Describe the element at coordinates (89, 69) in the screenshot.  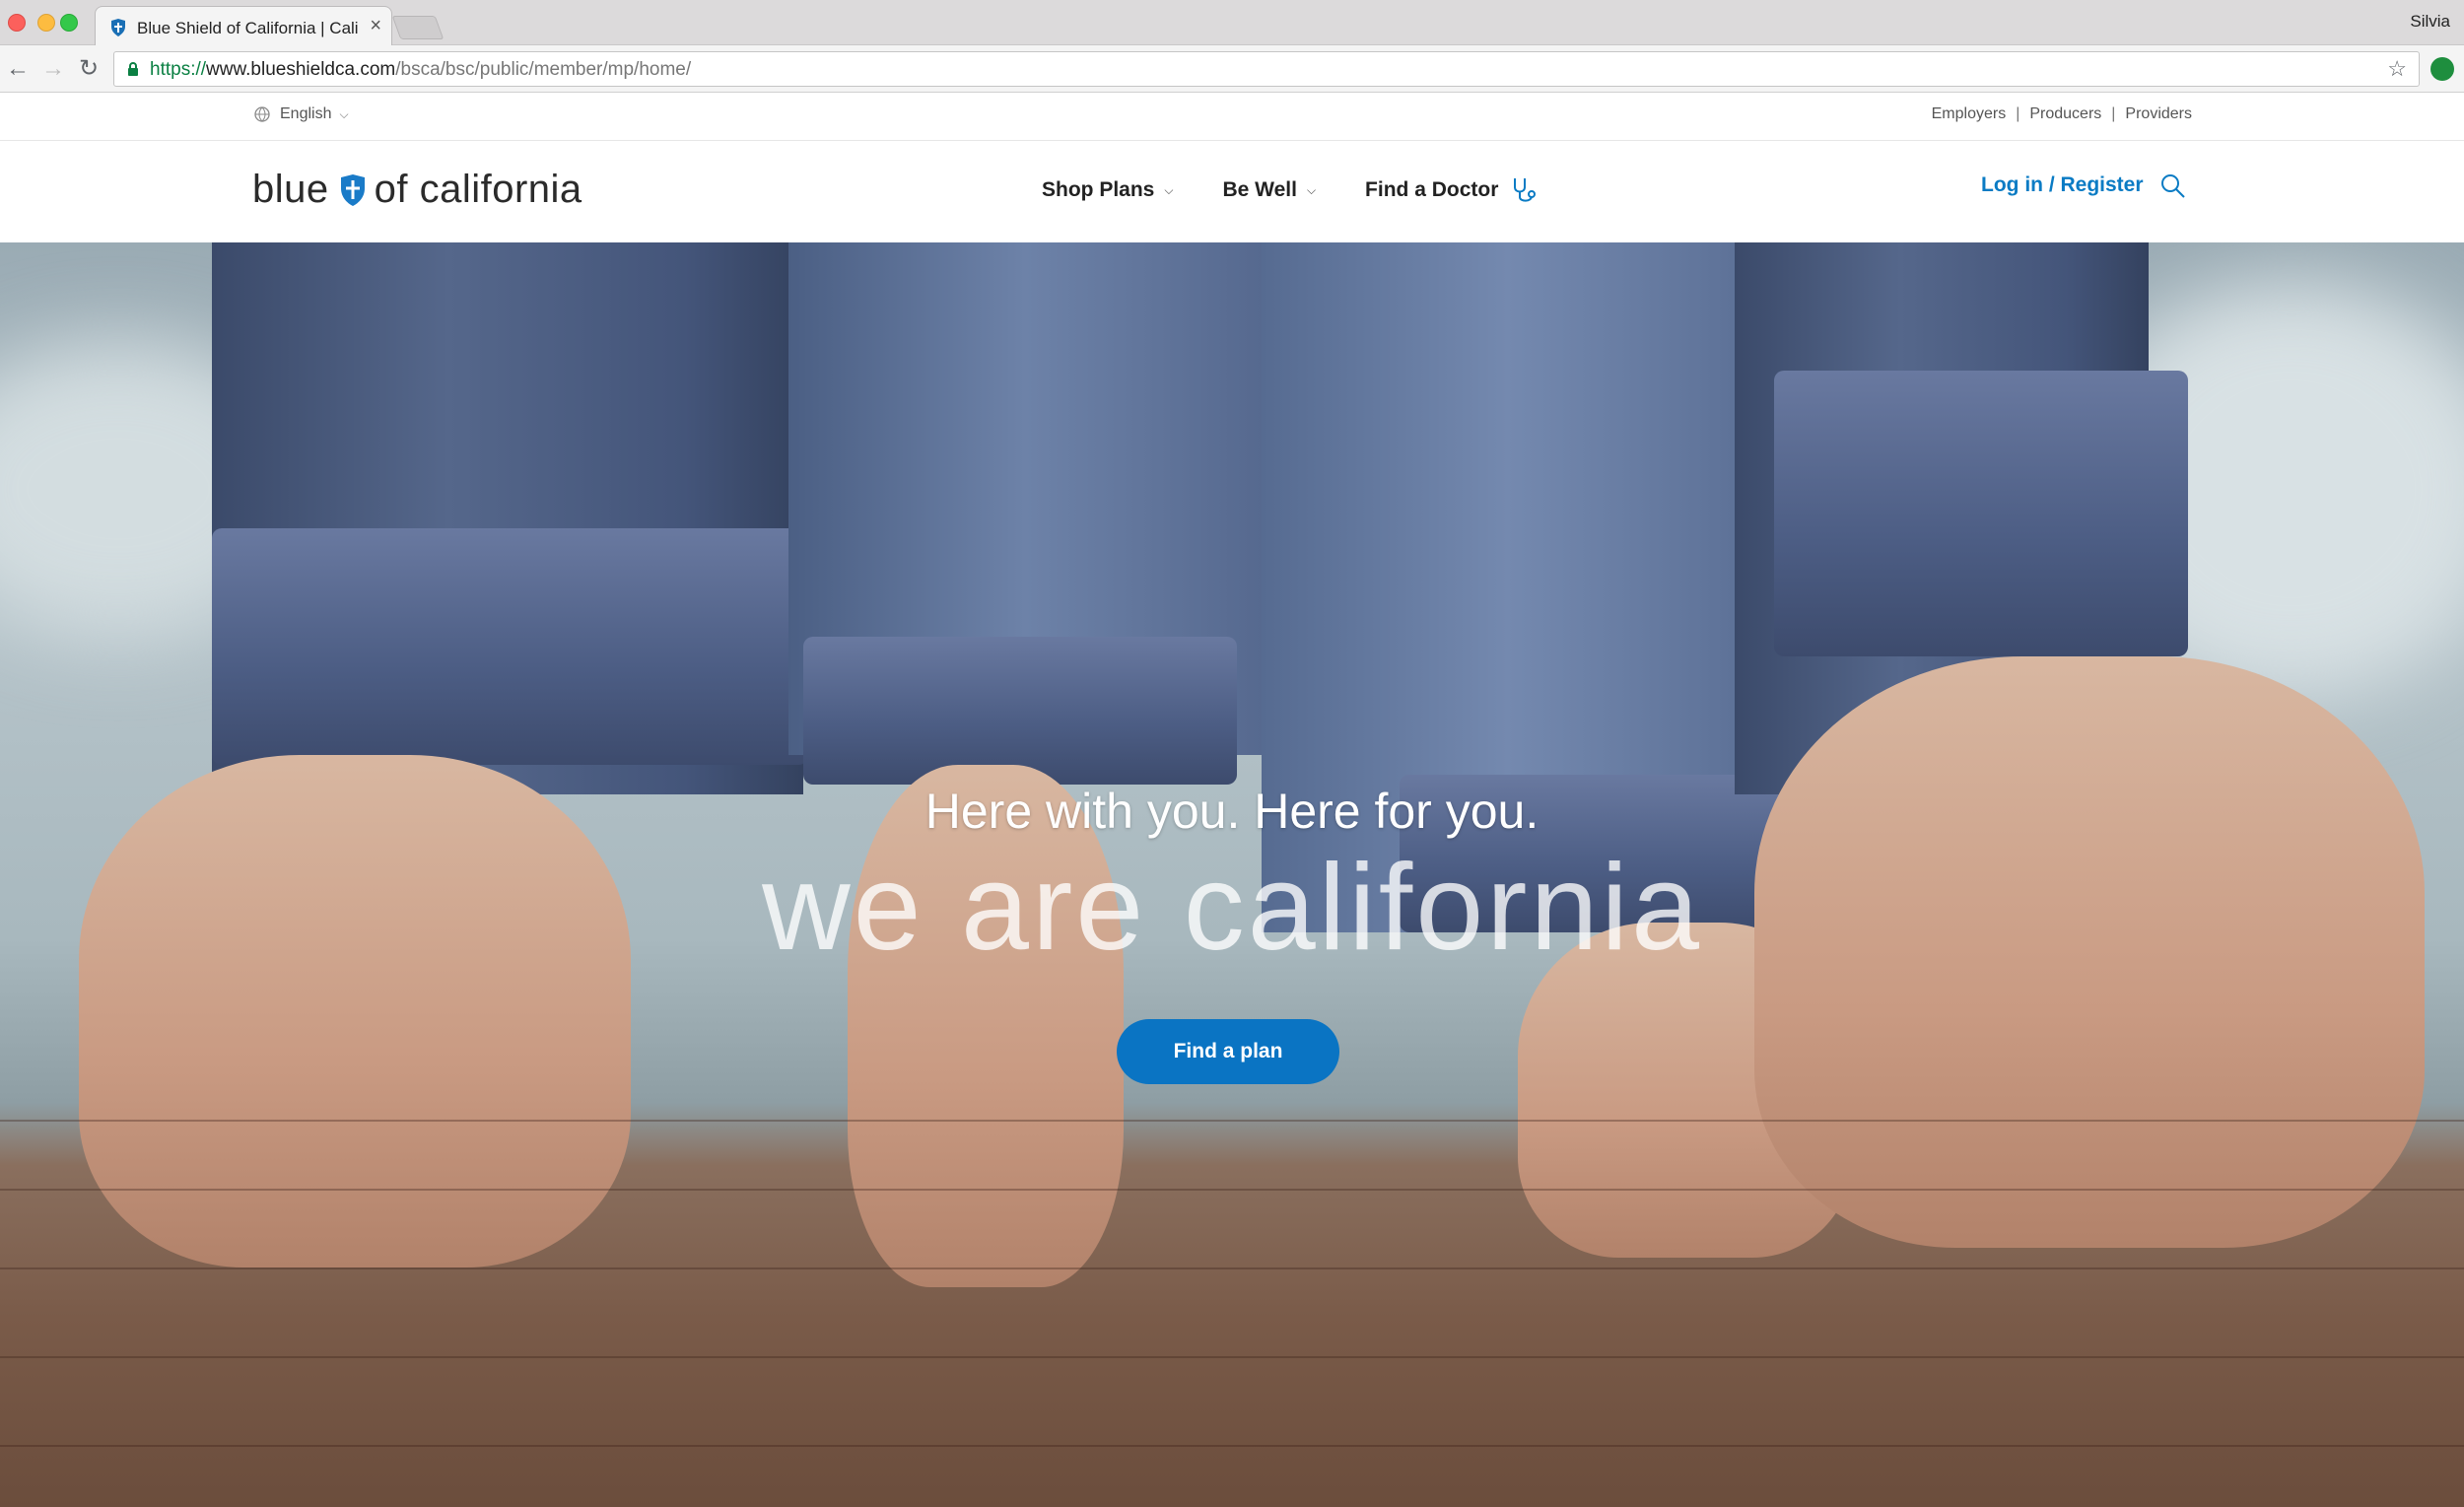
I see `reload-icon: ↻` at that location.